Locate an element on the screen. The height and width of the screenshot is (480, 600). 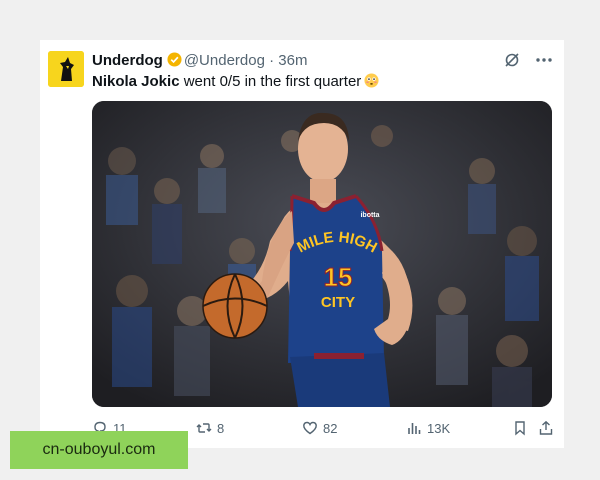
retweet-button: 8 is located at coordinates (210, 428).